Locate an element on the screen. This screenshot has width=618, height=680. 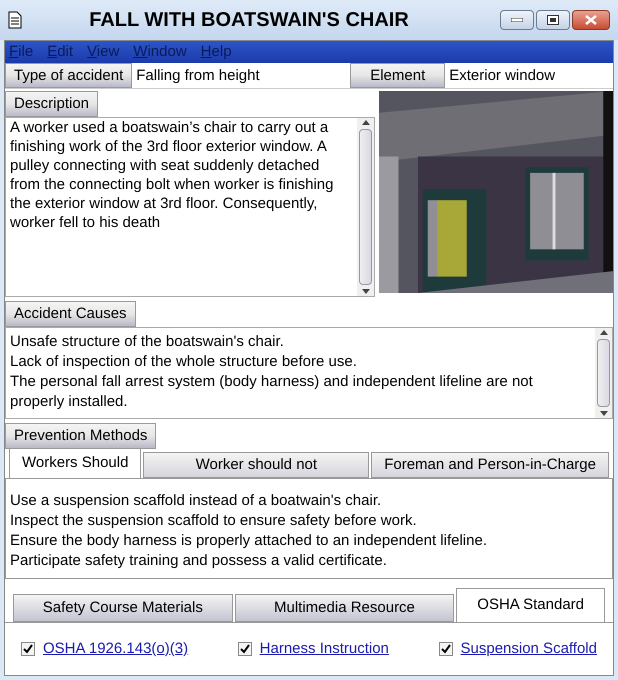
causes-box: Unsafe structure of the boatswain's chair. Lack of inspection of the whole structure before use. The personal fall arrest system (body harness) and independent lifeline are not properly installed. is located at coordinates (309, 373).